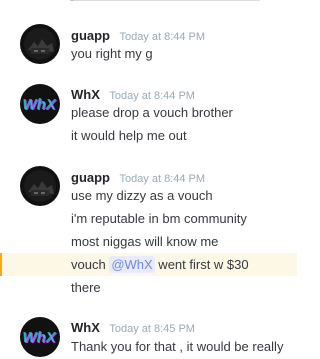 The height and width of the screenshot is (359, 320). What do you see at coordinates (112, 53) in the screenshot?
I see `message-text: you right my g` at bounding box center [112, 53].